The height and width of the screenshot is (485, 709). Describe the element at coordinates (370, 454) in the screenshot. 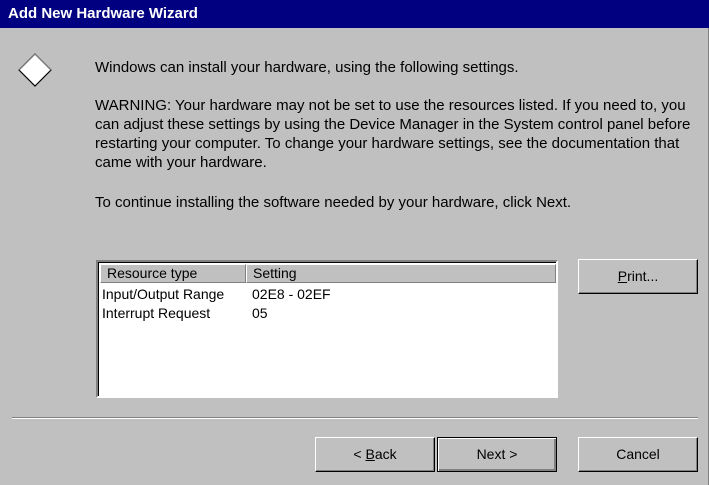

I see `back-mnemonic: B` at that location.